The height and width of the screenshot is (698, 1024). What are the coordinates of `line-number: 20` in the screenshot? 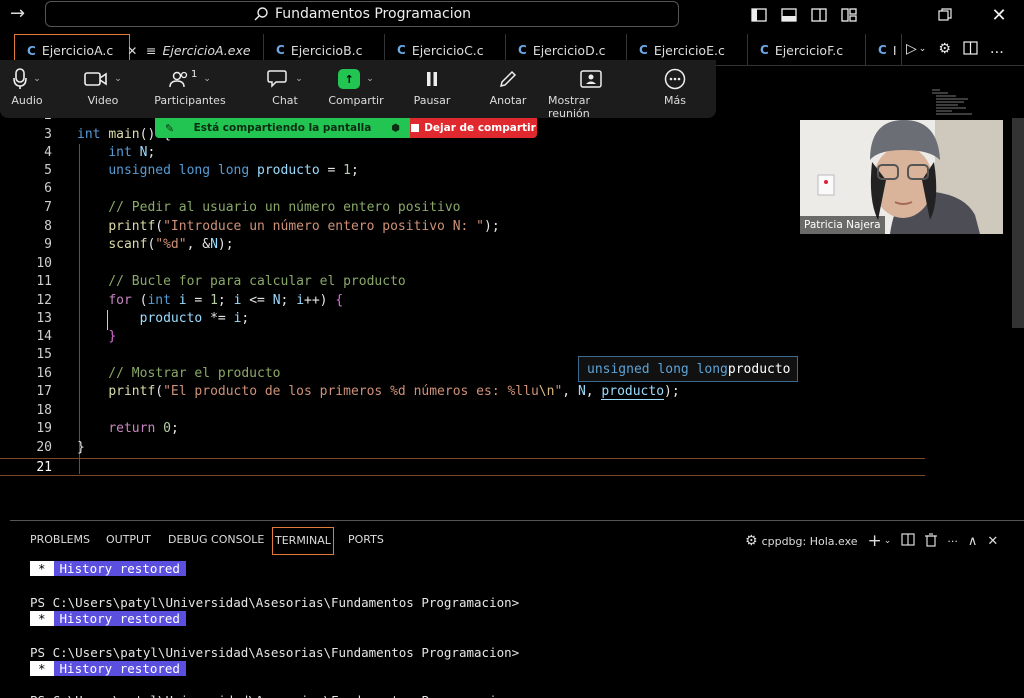 It's located at (44, 447).